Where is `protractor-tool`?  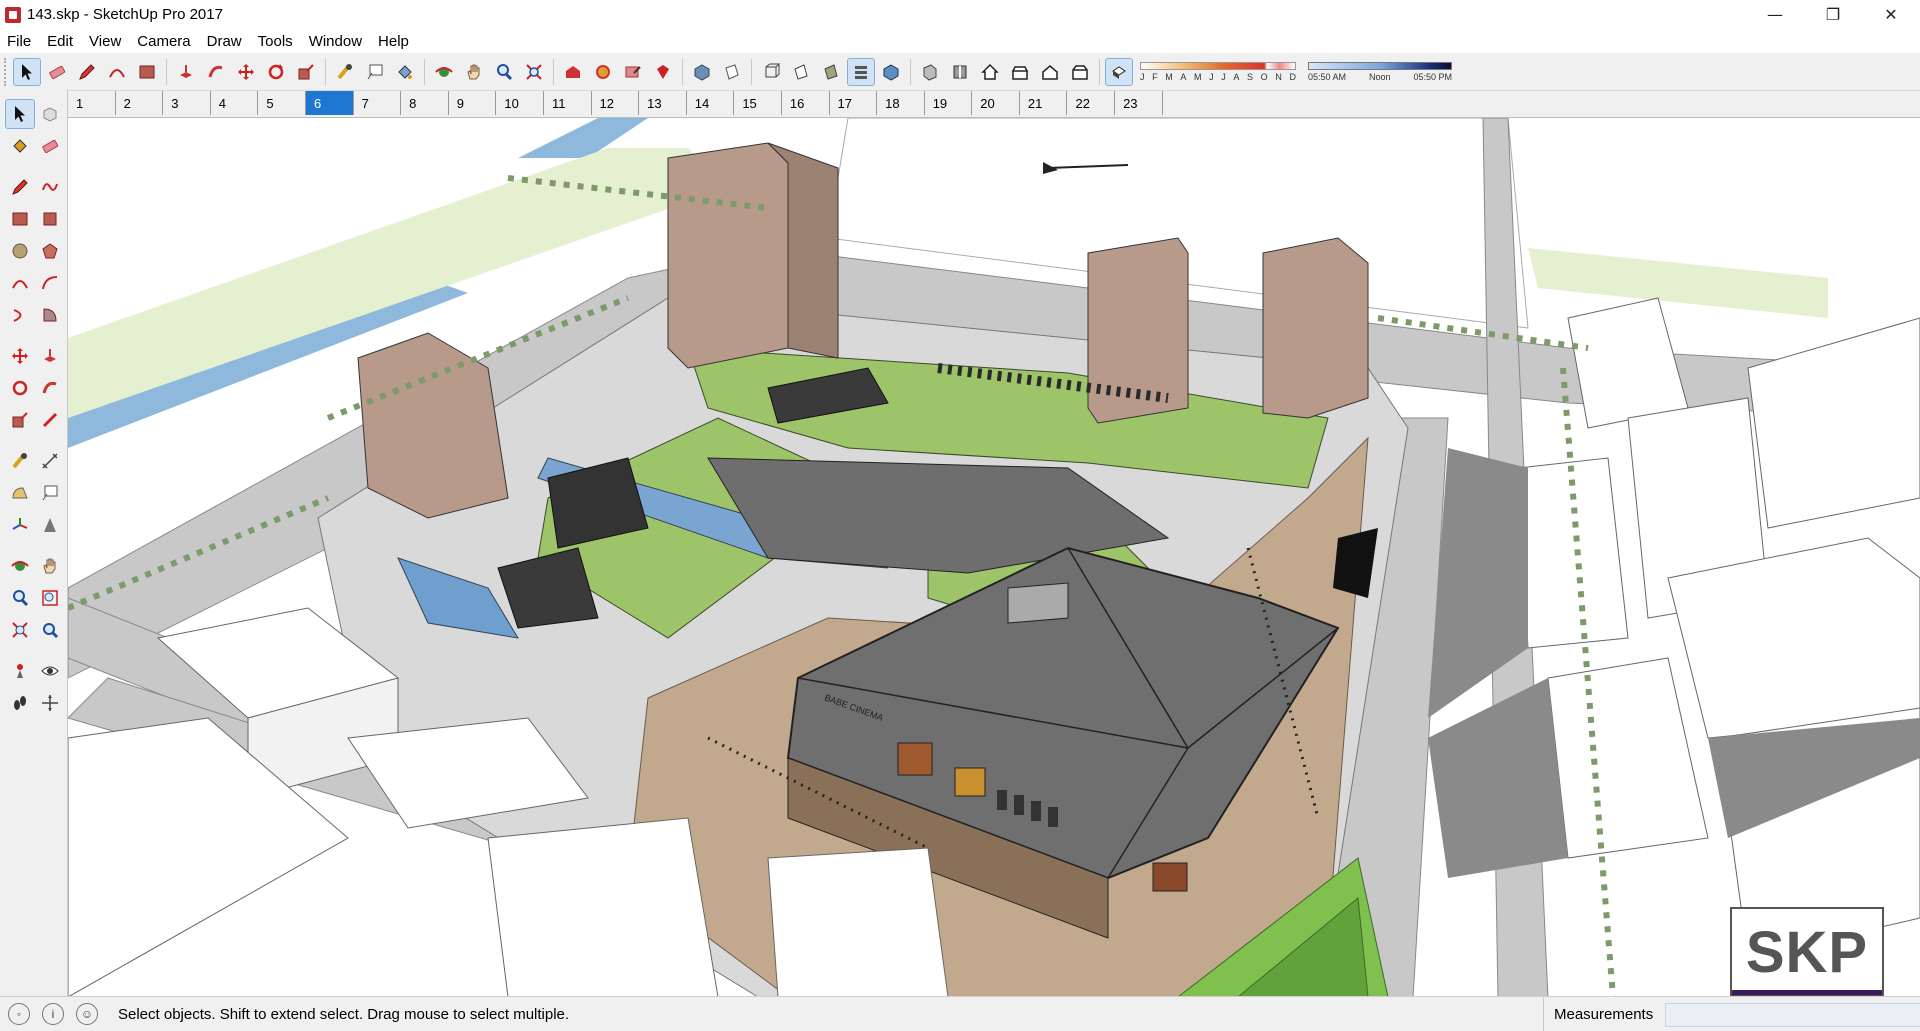 protractor-tool is located at coordinates (20, 493).